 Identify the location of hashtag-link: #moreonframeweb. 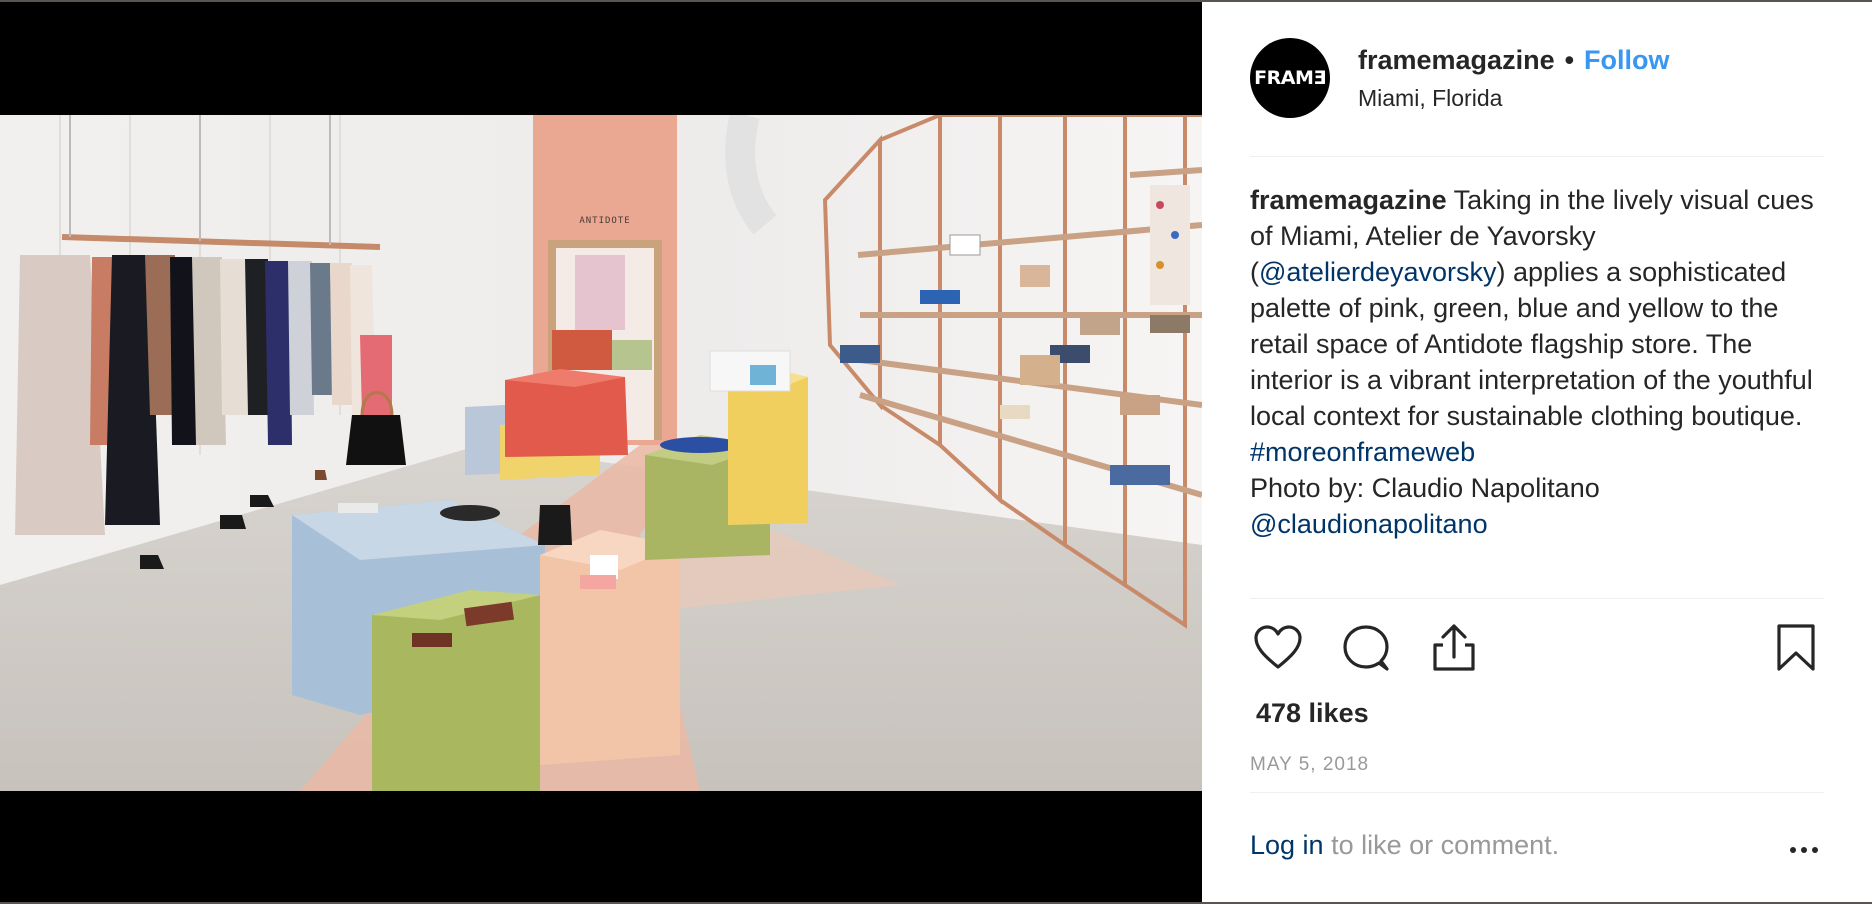
(1362, 452).